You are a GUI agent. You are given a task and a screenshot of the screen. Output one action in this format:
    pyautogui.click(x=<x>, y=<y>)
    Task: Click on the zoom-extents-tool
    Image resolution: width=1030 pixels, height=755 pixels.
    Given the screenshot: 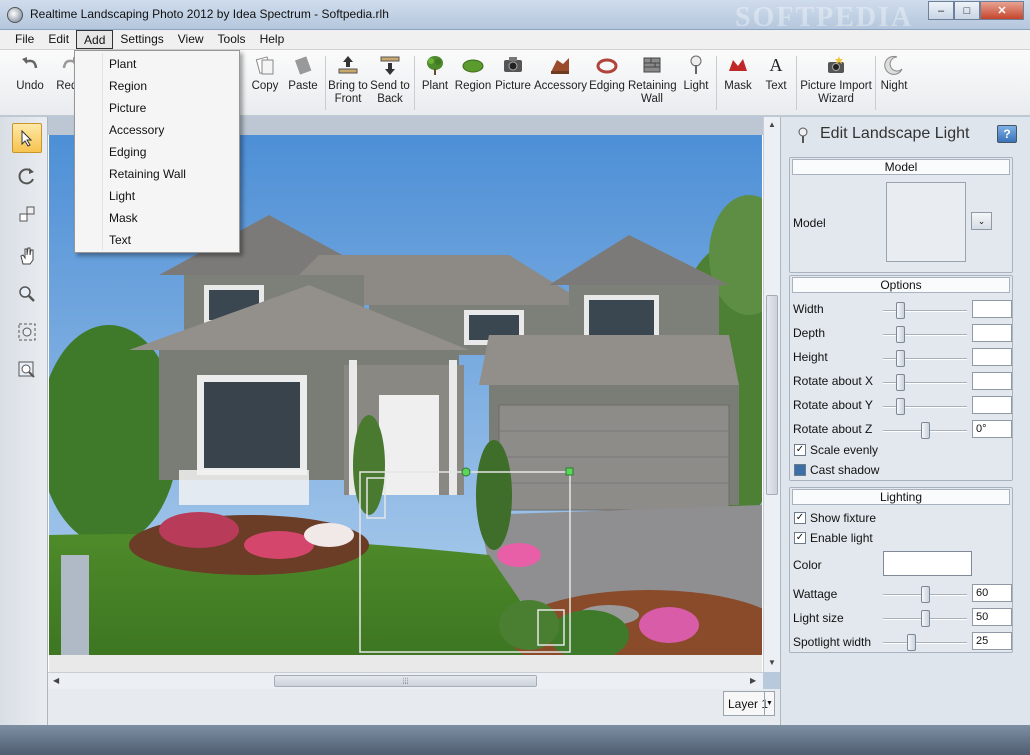 What is the action you would take?
    pyautogui.click(x=27, y=332)
    